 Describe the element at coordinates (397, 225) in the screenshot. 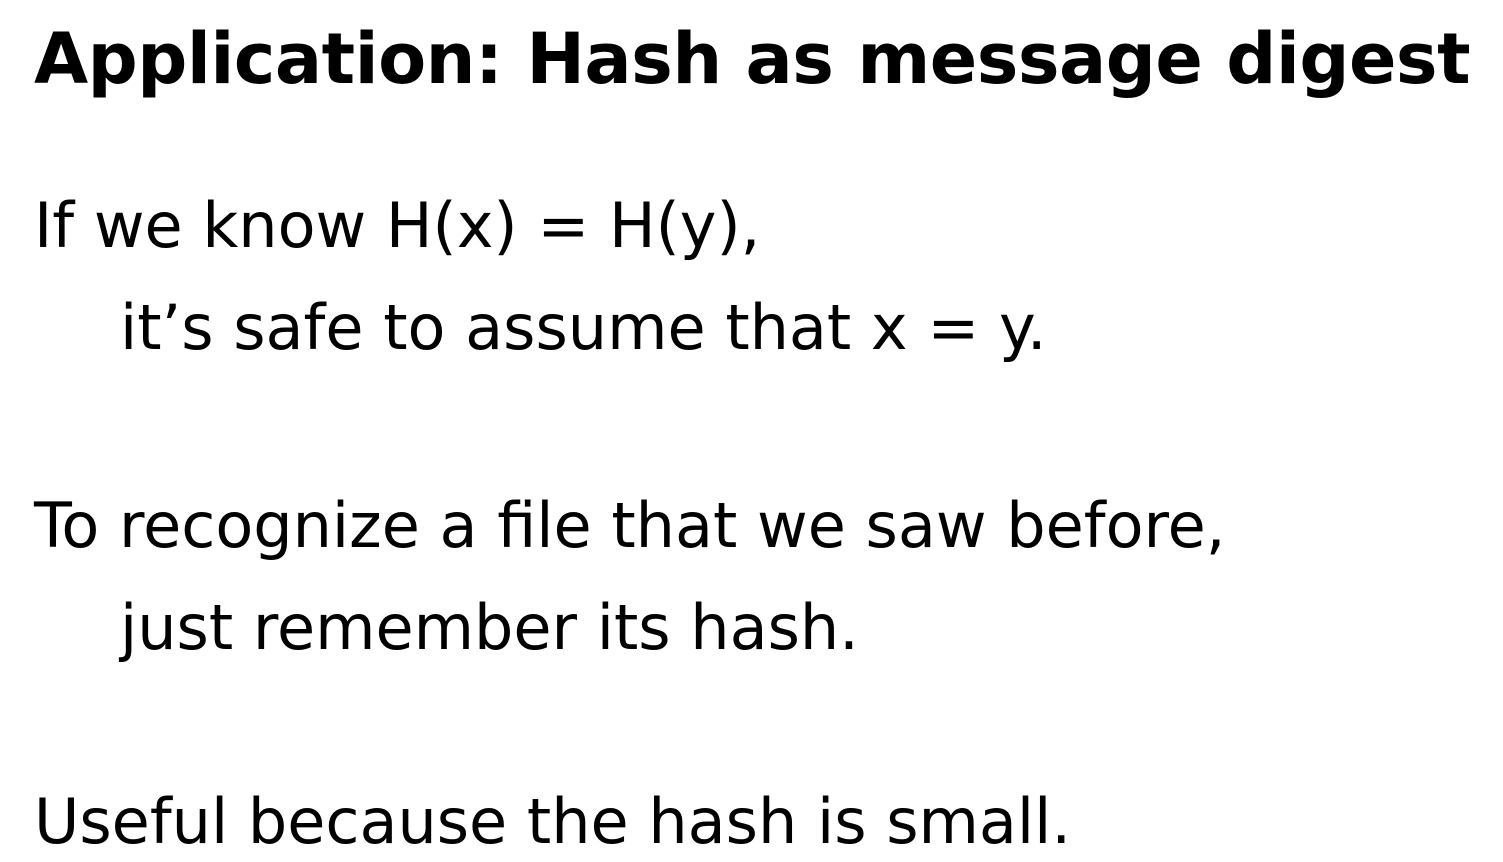

I see `paragraph-1-line-1: If we know H(x) = H(y),` at that location.